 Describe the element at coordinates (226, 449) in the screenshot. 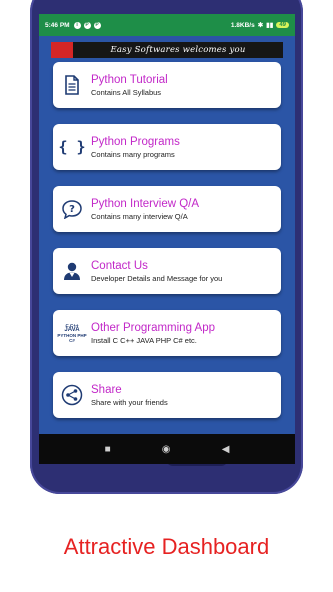

I see `back-button: ◀` at that location.